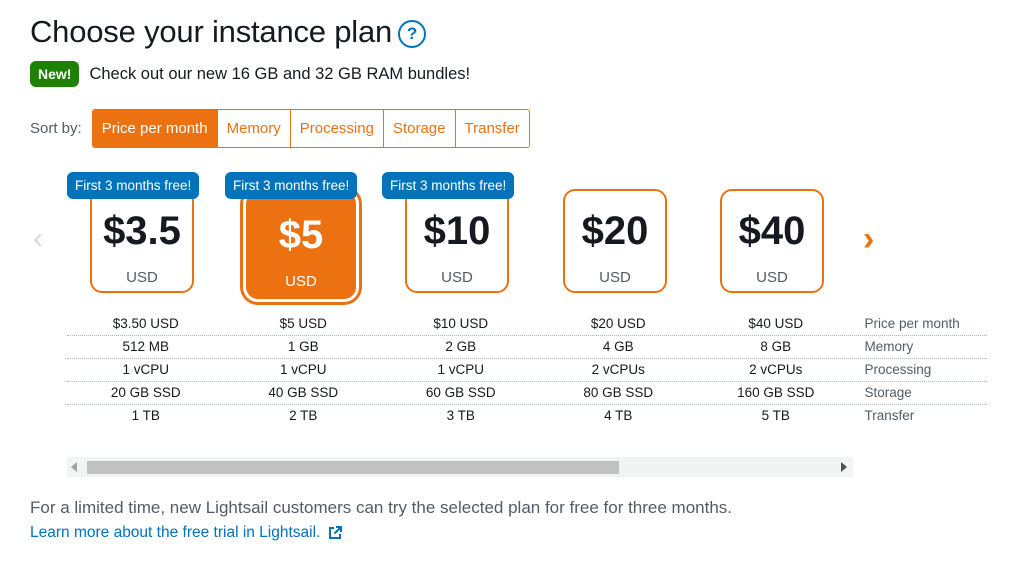  What do you see at coordinates (418, 128) in the screenshot?
I see `sort-option-storage: Storage` at bounding box center [418, 128].